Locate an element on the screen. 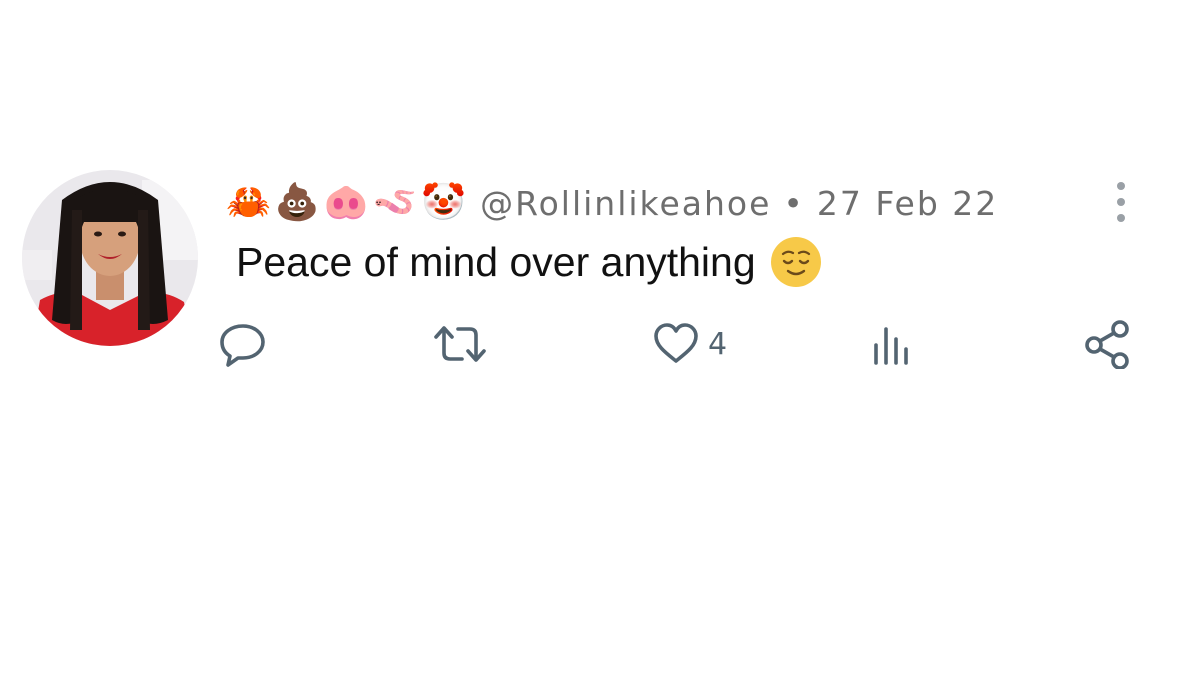 The height and width of the screenshot is (684, 1200). like-button: 4 is located at coordinates (689, 344).